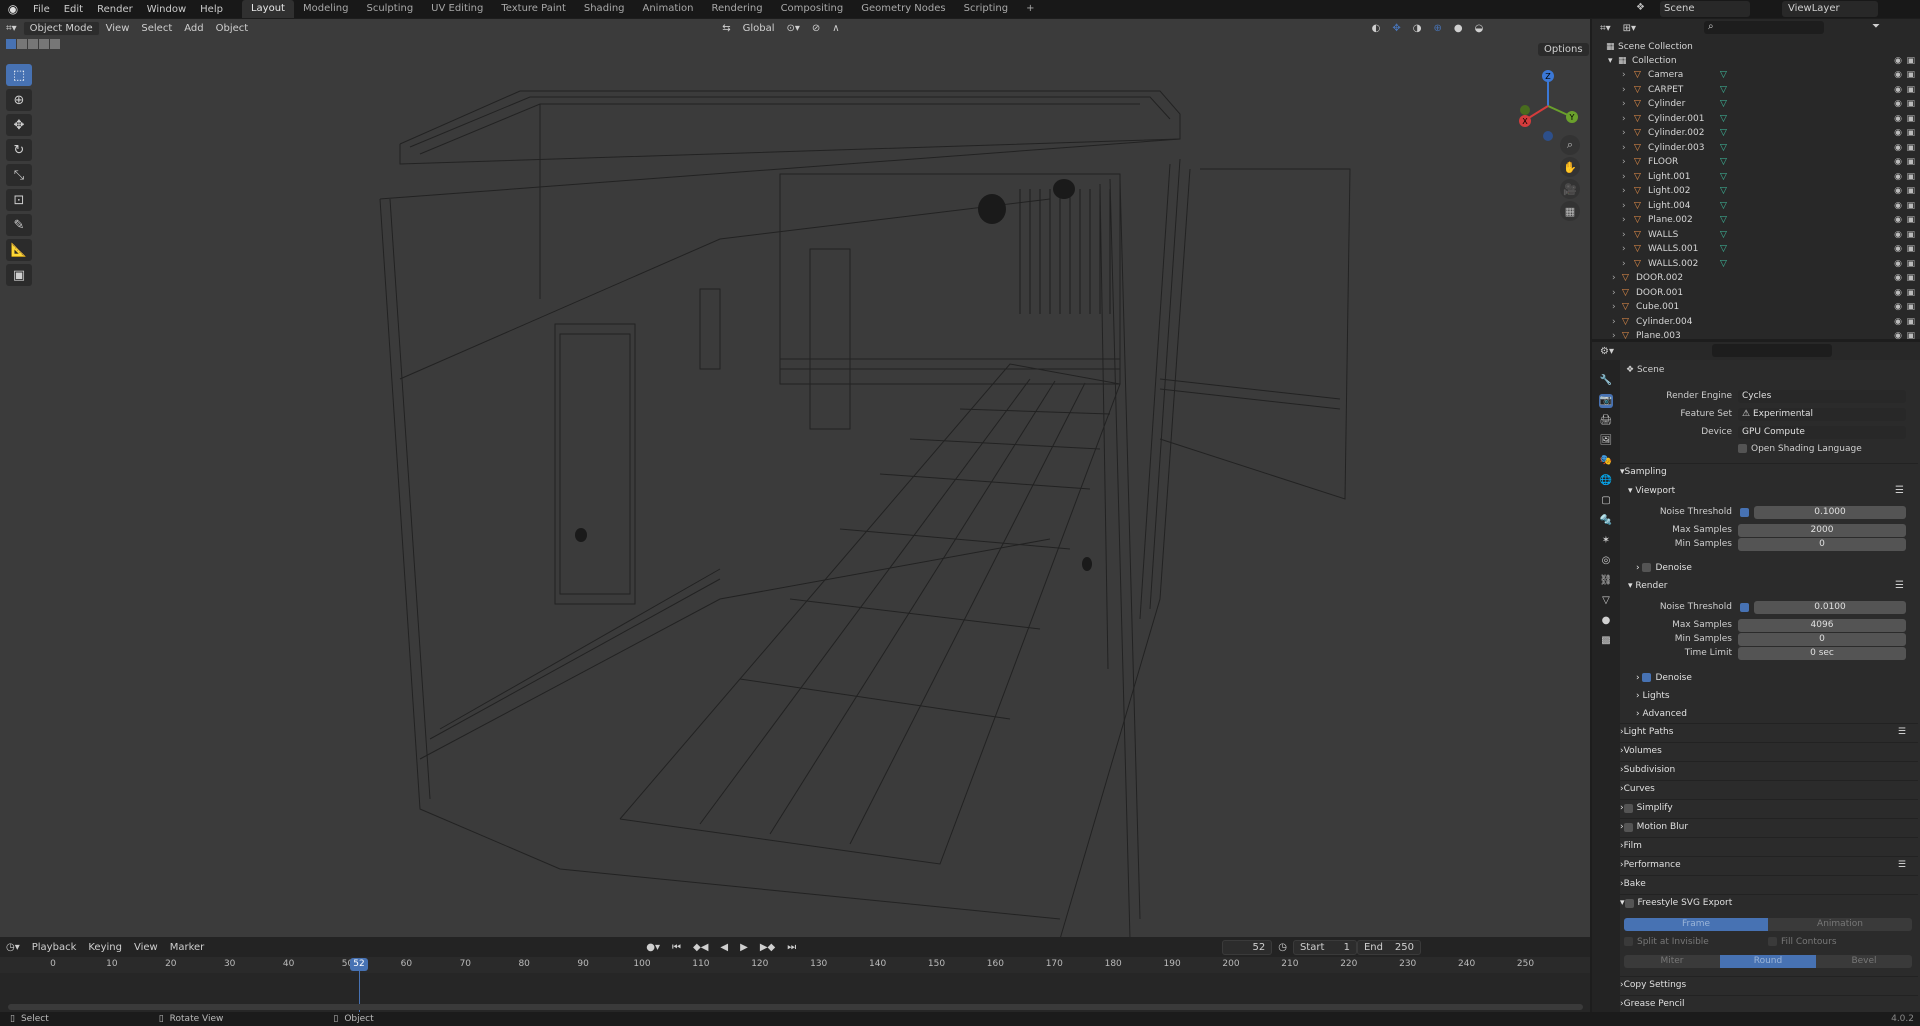 This screenshot has height=1026, width=1920. Describe the element at coordinates (744, 947) in the screenshot. I see `play-icon: ▶` at that location.